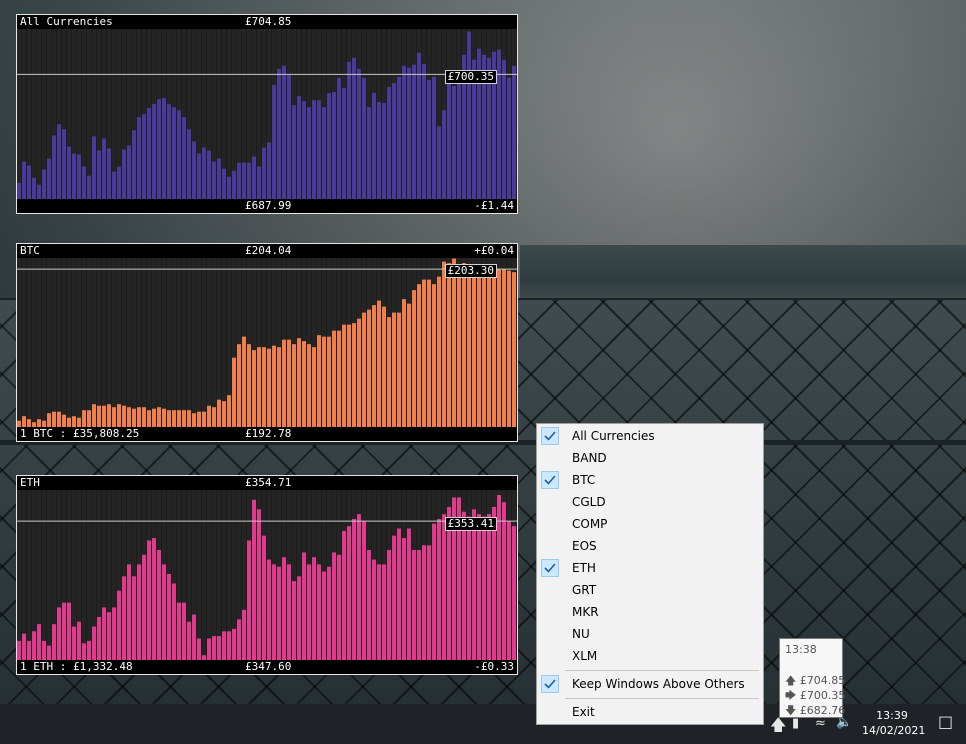 The width and height of the screenshot is (966, 744). I want to click on menu-item-mkr: MKR, so click(650, 612).